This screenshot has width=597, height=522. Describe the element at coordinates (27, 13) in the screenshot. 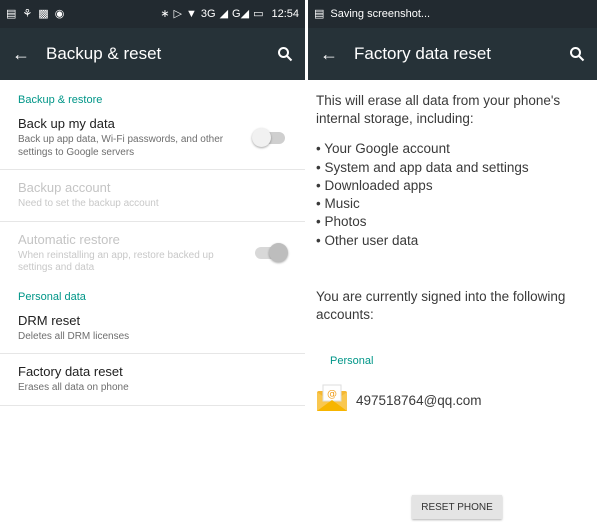

I see `usb-icon: ⚘` at that location.